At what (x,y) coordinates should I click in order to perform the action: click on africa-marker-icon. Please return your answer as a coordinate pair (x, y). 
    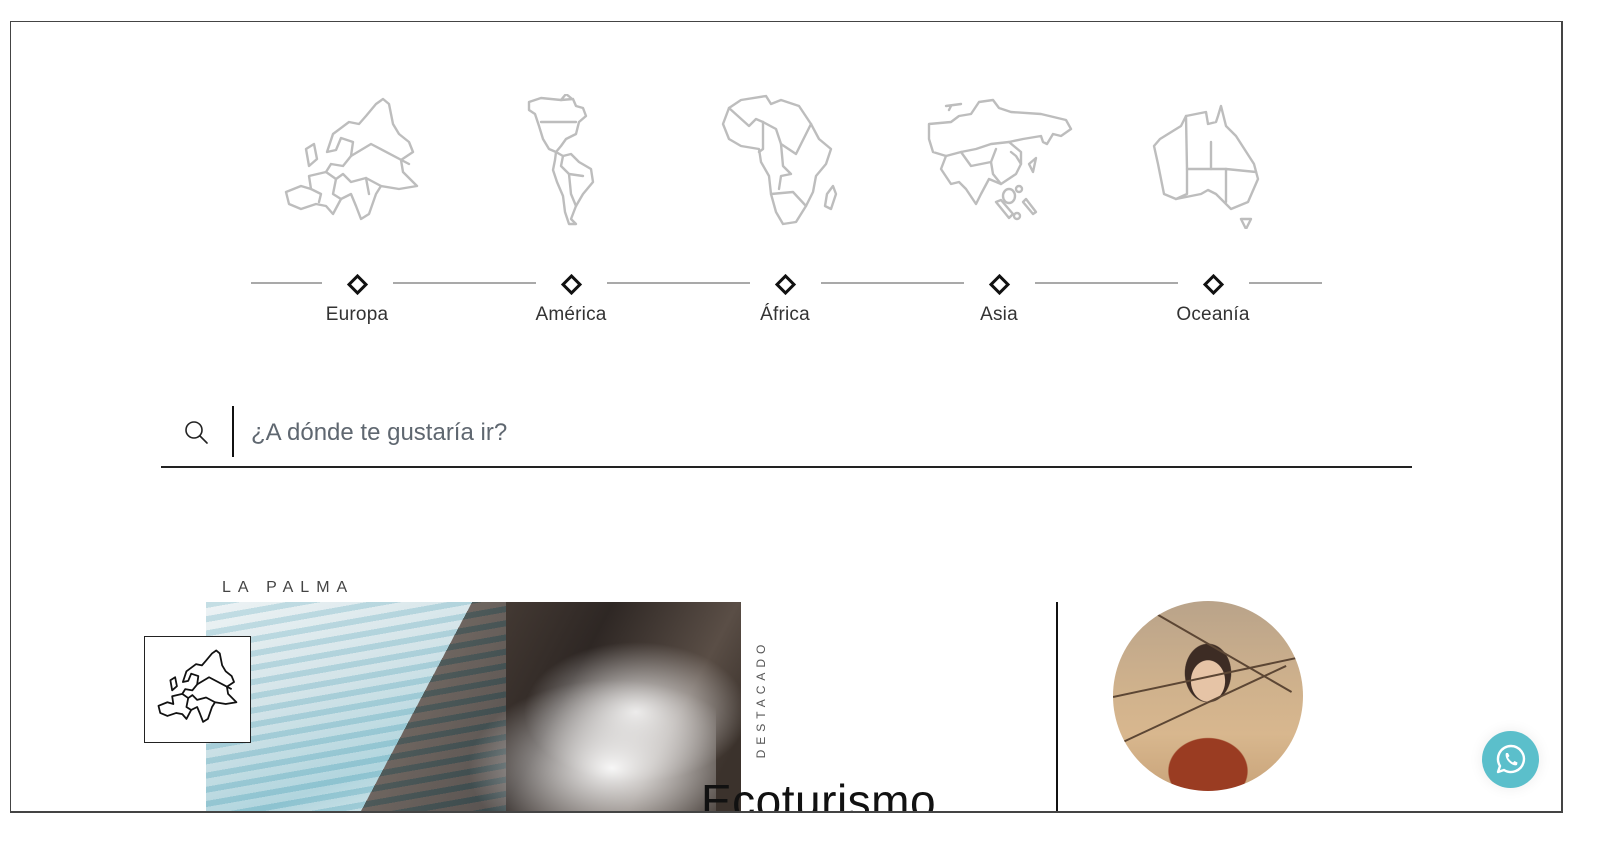
    Looking at the image, I should click on (785, 284).